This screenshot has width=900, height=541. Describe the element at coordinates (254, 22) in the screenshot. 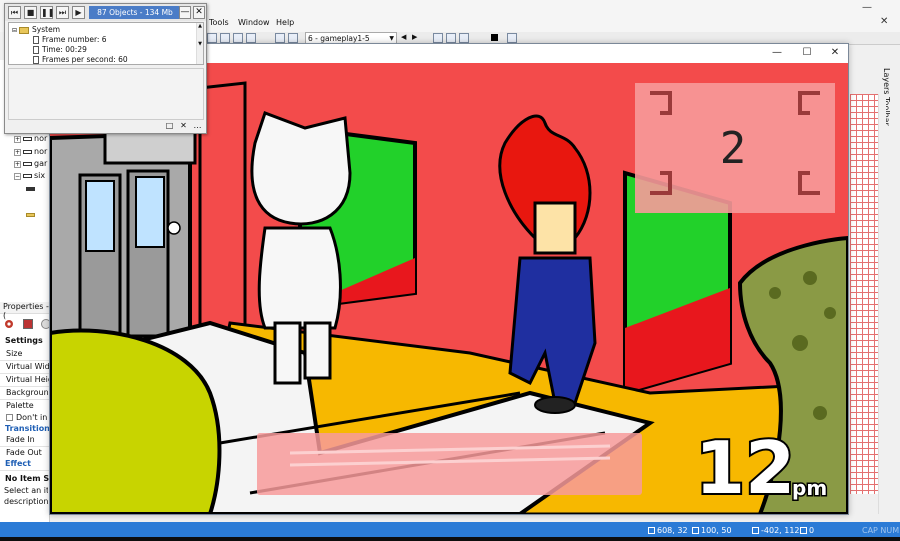

I see `menu-window: Window` at that location.